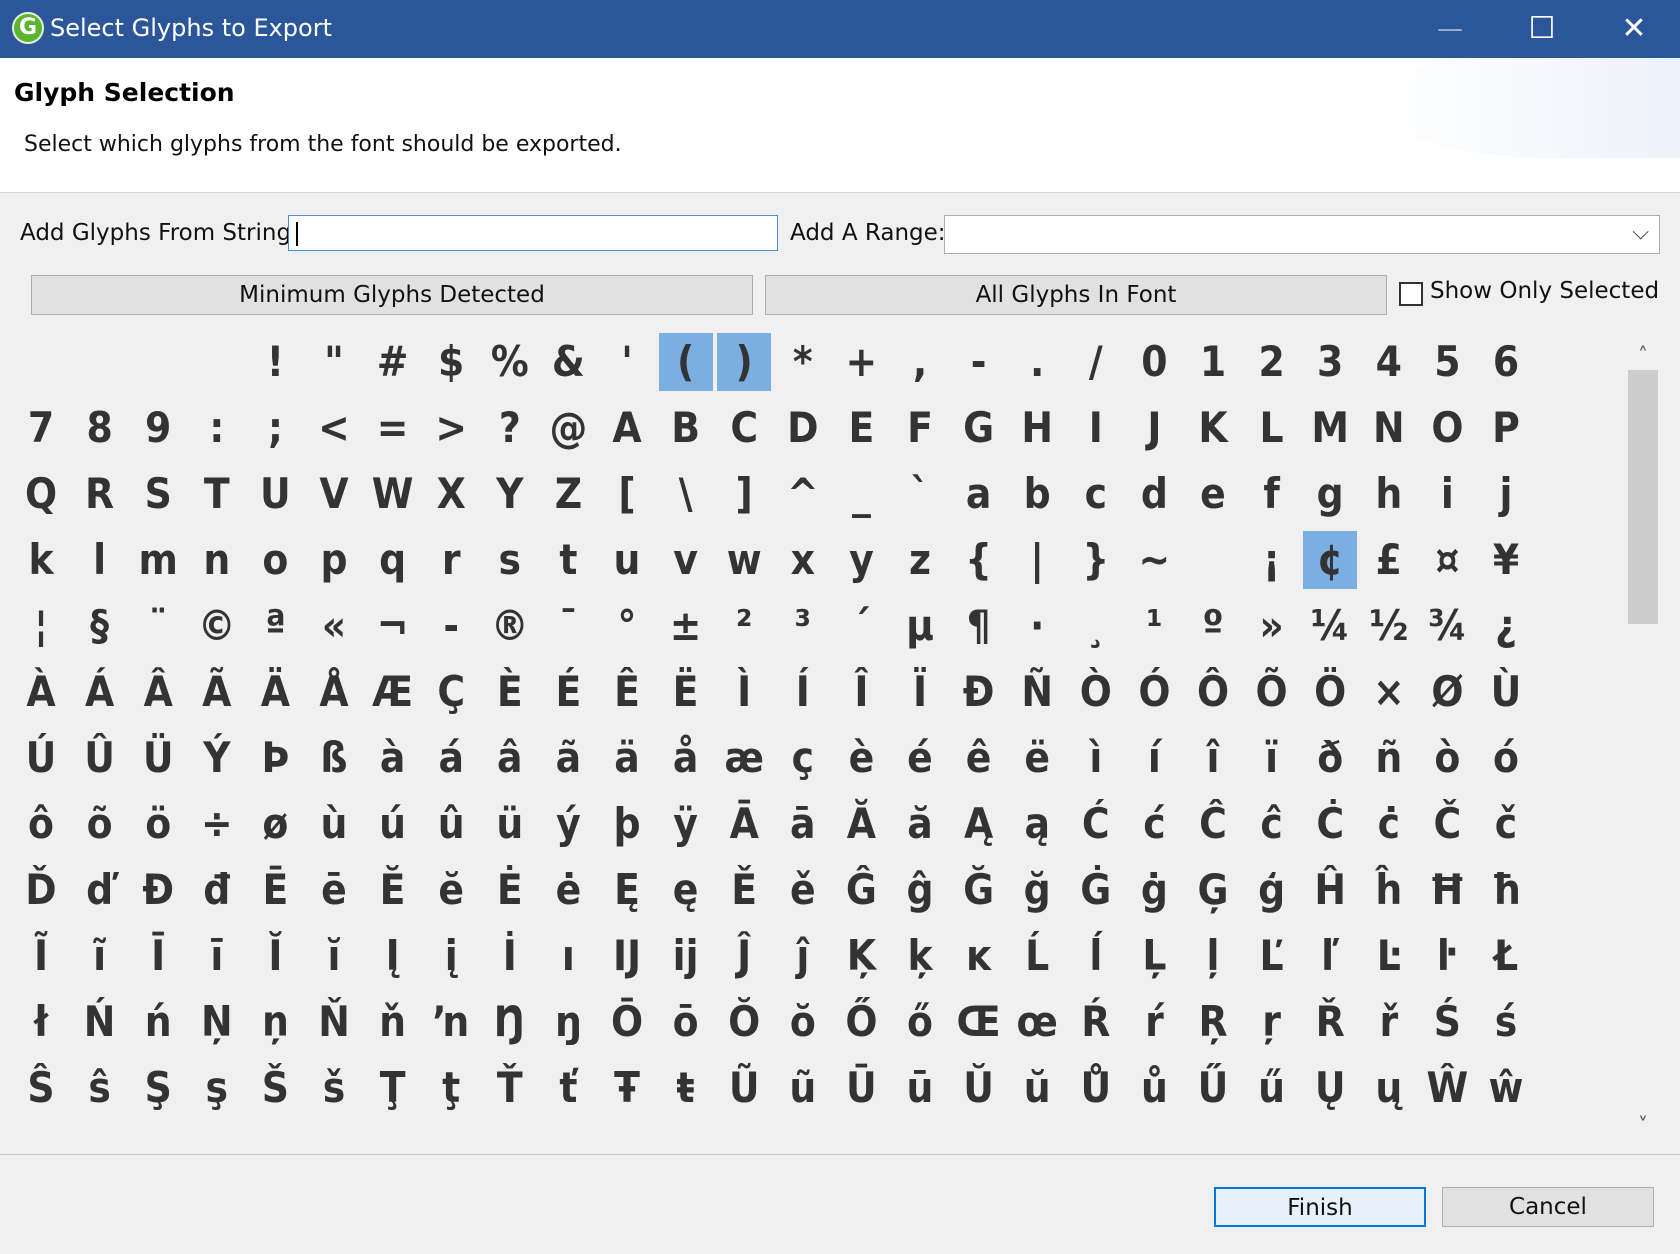 This screenshot has width=1680, height=1254. Describe the element at coordinates (686, 956) in the screenshot. I see `glyph-cell: ĳ` at that location.